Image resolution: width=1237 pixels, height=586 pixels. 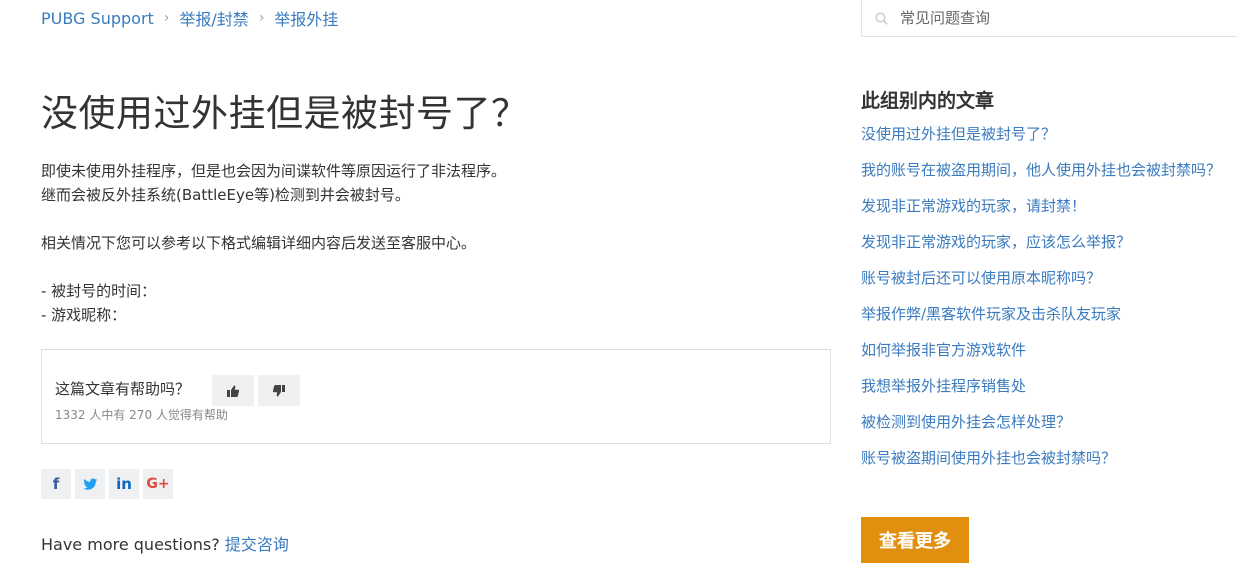 I want to click on see-more-button: 查看更多, so click(x=915, y=540).